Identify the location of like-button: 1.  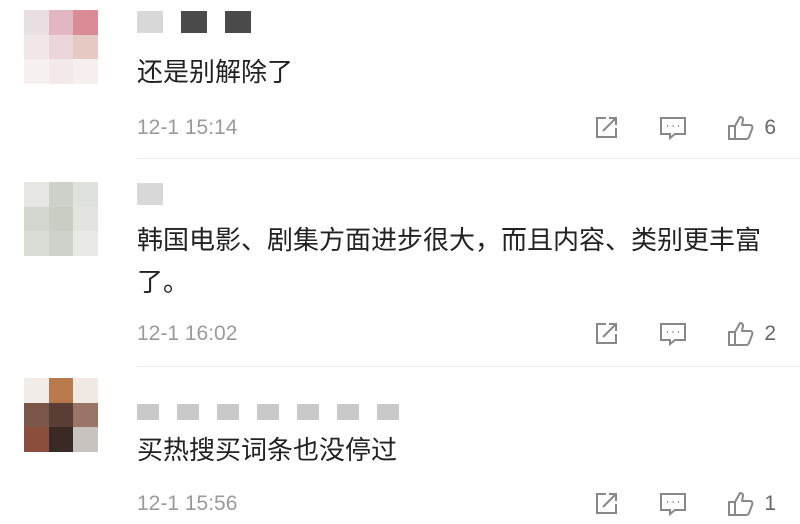
(751, 504).